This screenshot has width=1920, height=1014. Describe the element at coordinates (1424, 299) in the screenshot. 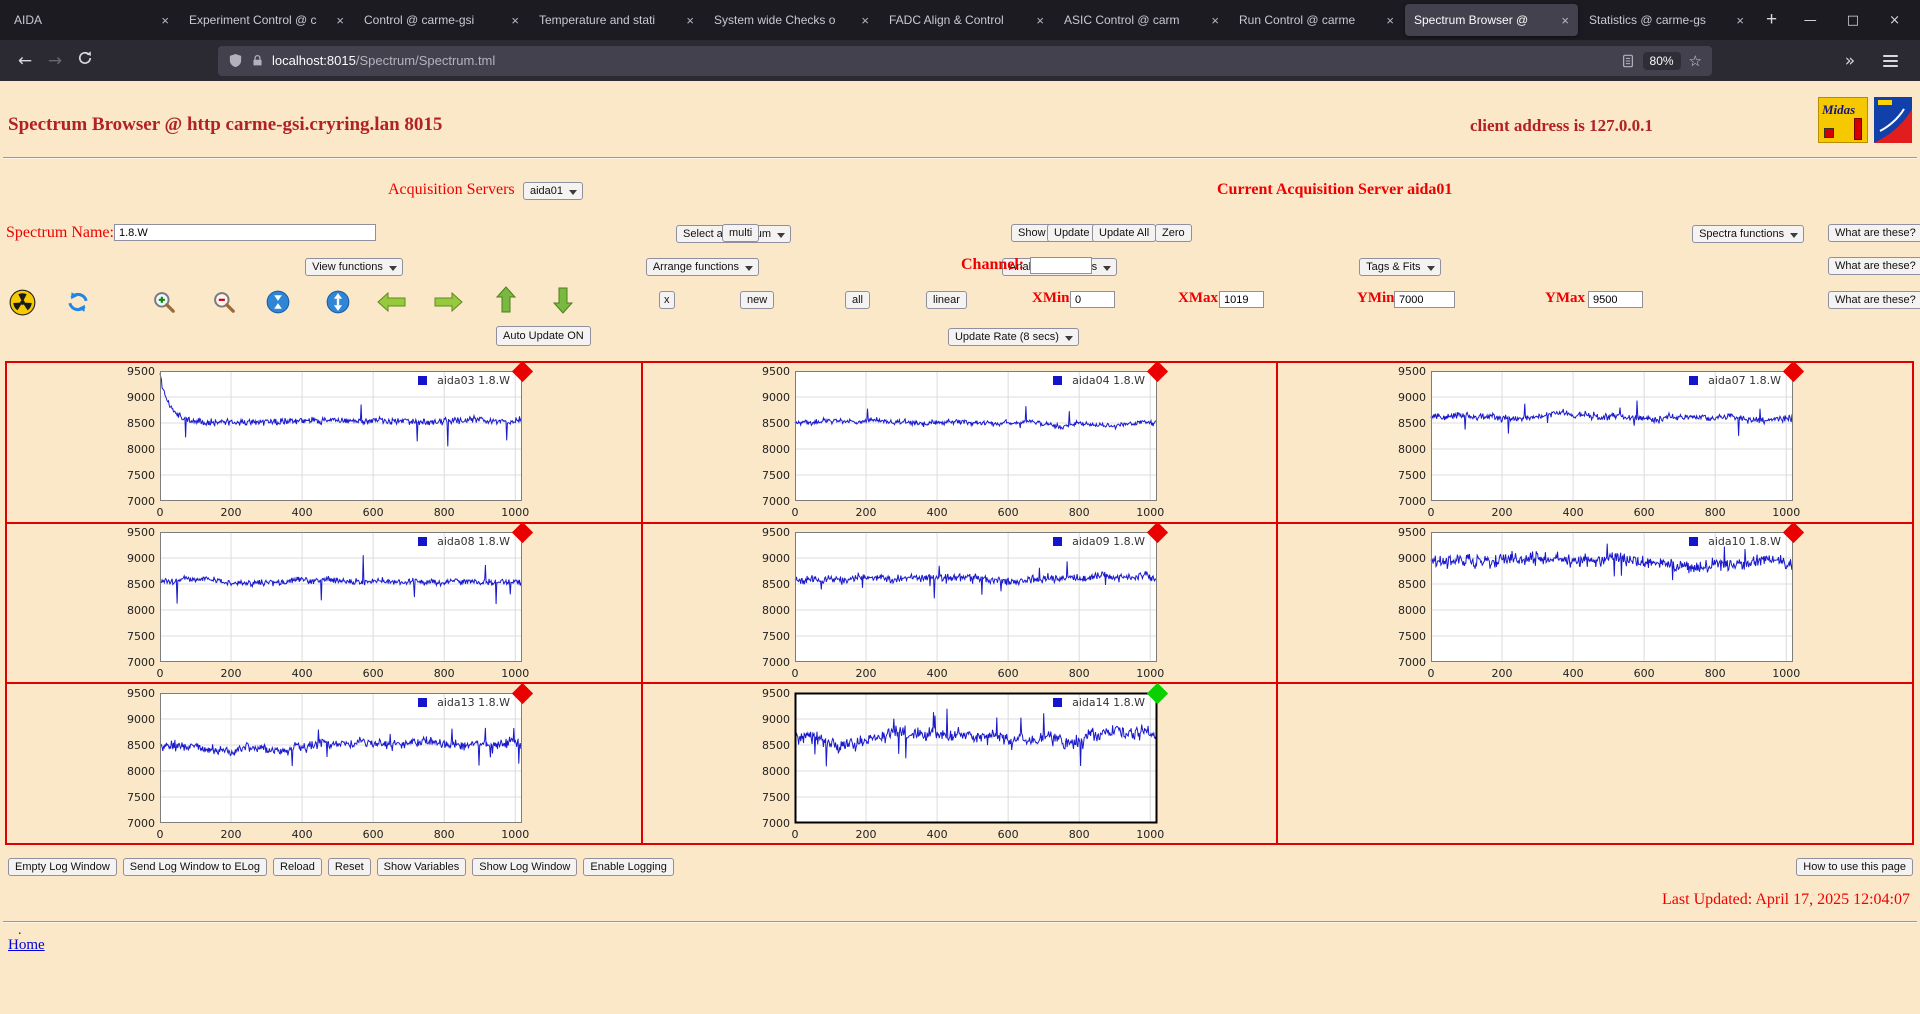

I see `ymin-input` at that location.